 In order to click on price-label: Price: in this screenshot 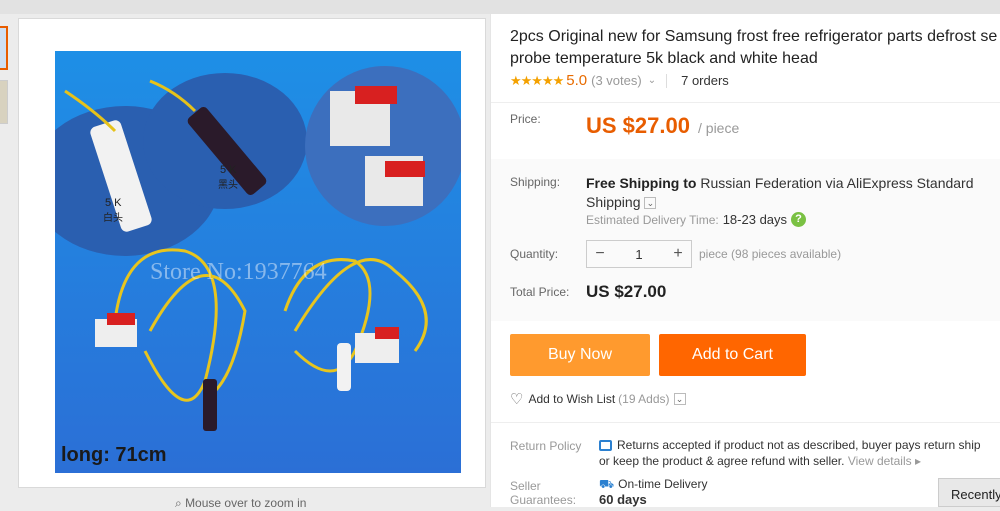, I will do `click(525, 119)`.